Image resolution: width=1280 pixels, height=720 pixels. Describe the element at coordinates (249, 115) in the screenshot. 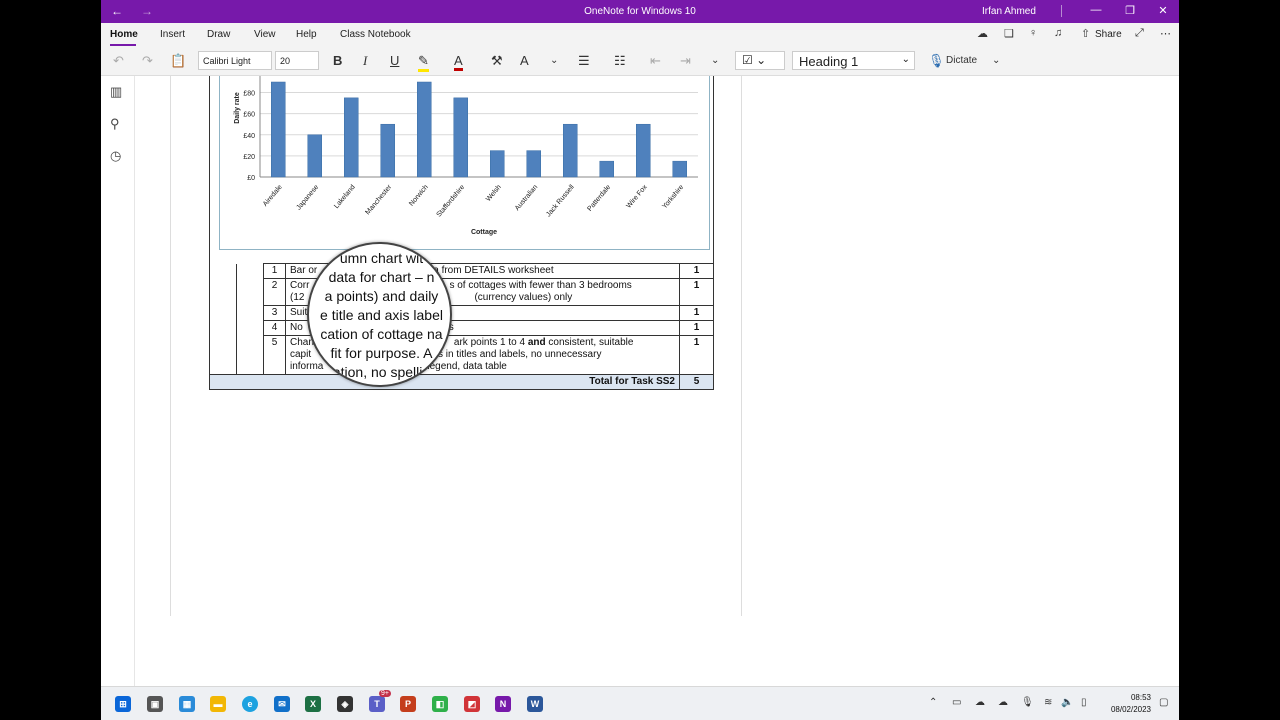

I see `y-tick-label: £60` at that location.